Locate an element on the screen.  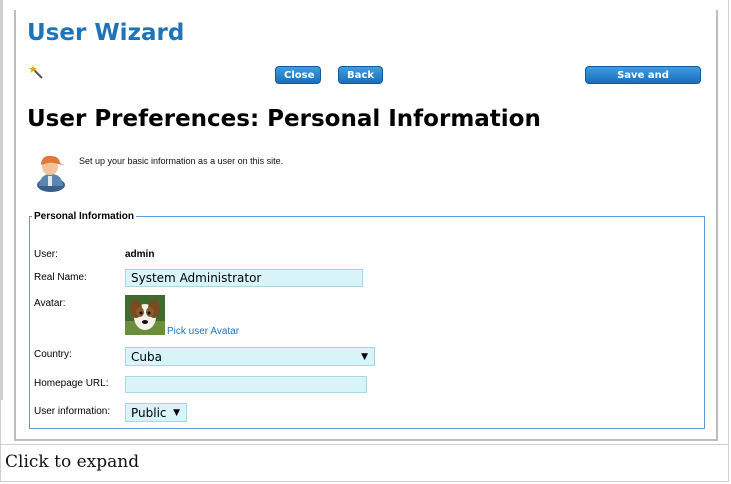
user-information-label: User information: is located at coordinates (72, 411).